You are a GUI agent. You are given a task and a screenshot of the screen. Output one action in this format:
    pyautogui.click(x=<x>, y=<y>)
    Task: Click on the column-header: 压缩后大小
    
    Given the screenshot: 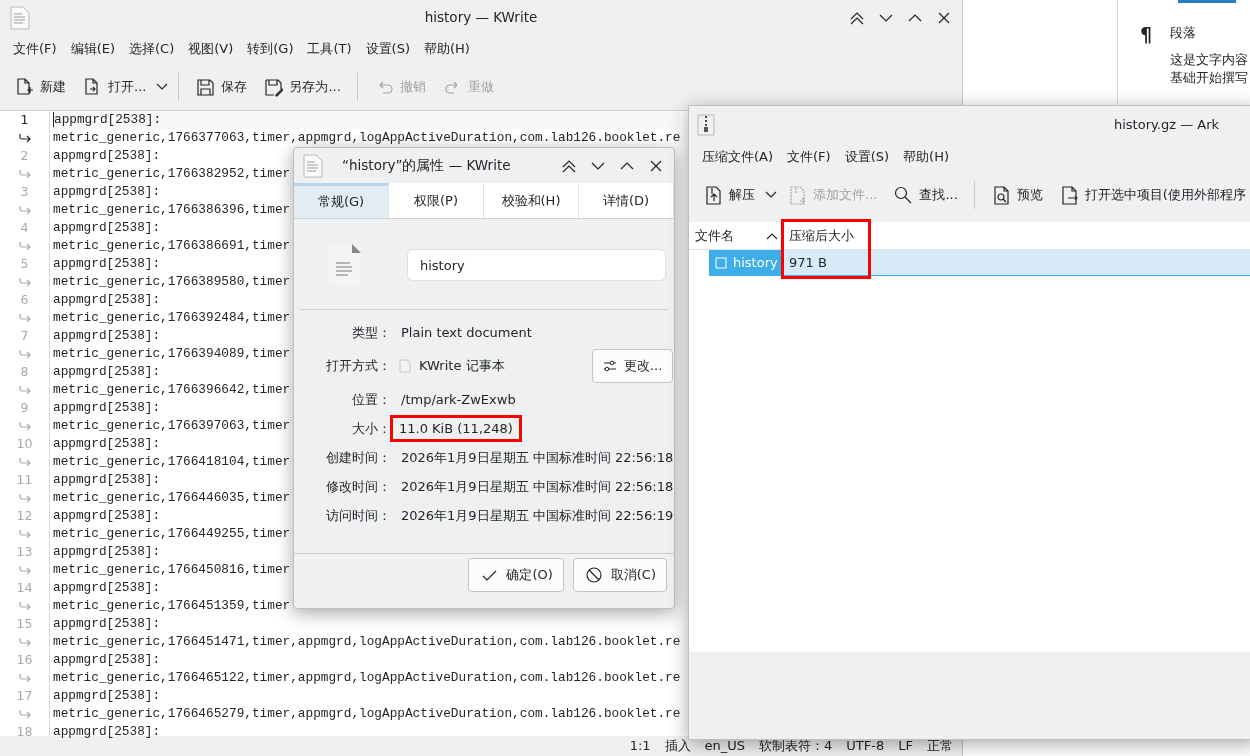 What is the action you would take?
    pyautogui.click(x=821, y=235)
    